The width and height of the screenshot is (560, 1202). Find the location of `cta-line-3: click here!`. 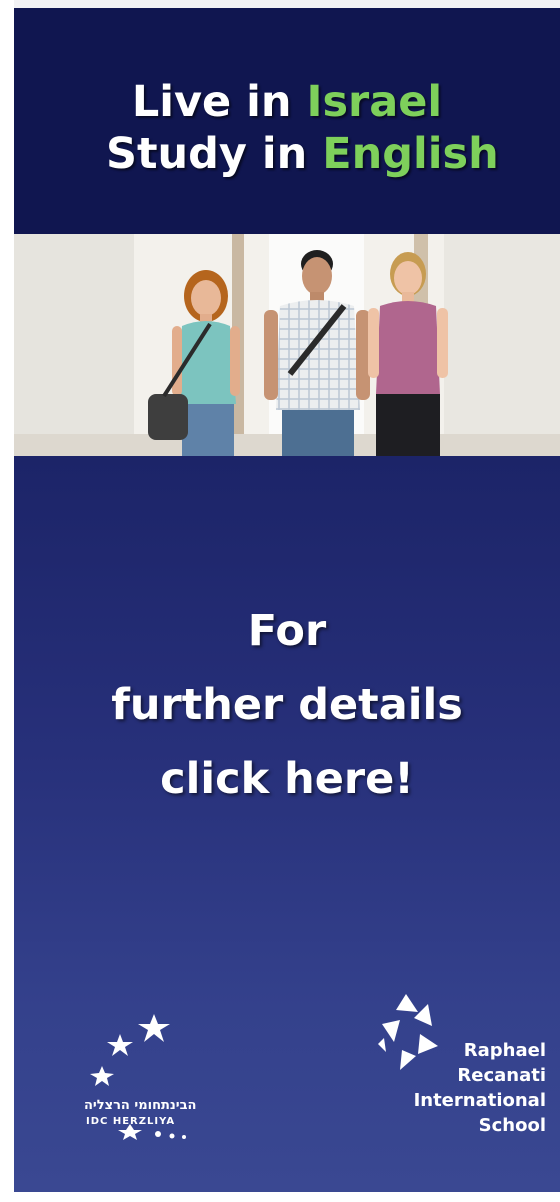

cta-line-3: click here! is located at coordinates (287, 779).